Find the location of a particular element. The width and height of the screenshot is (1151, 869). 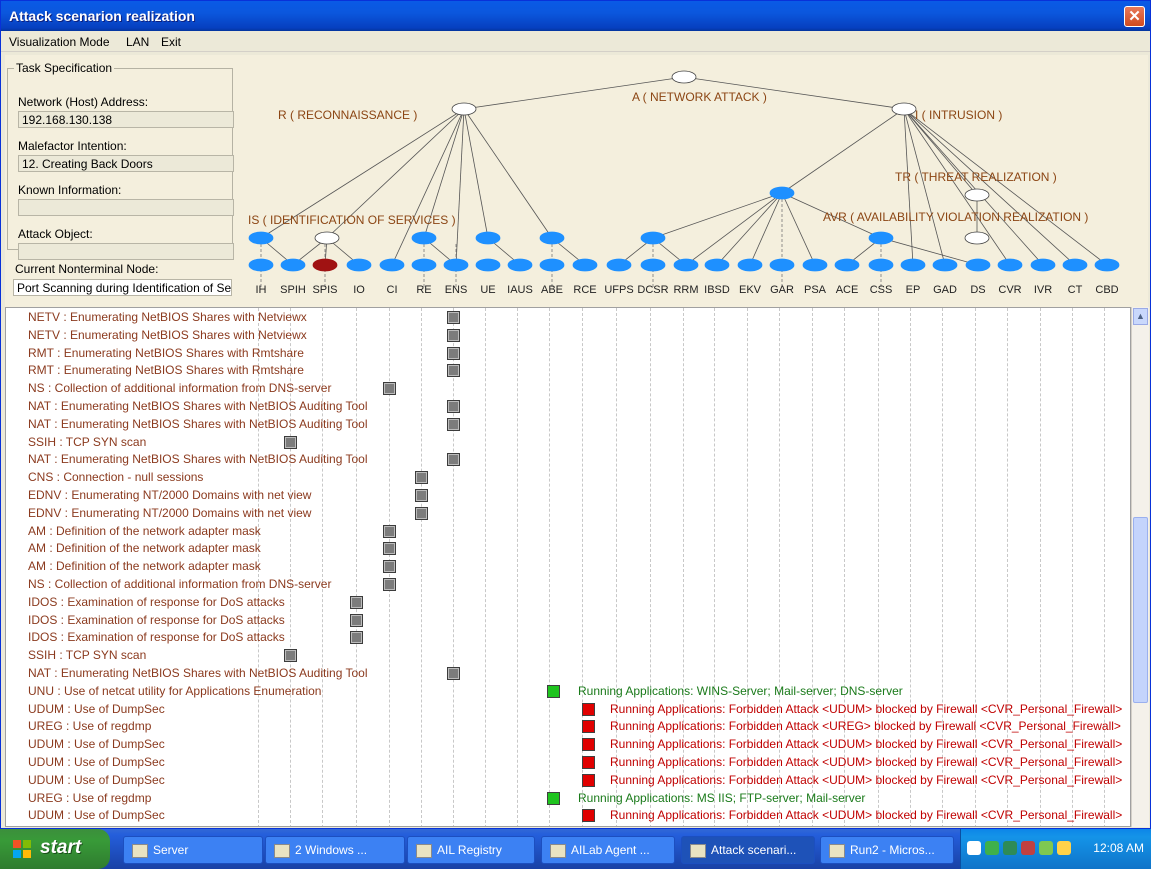

tree-node-spis is located at coordinates (325, 265).